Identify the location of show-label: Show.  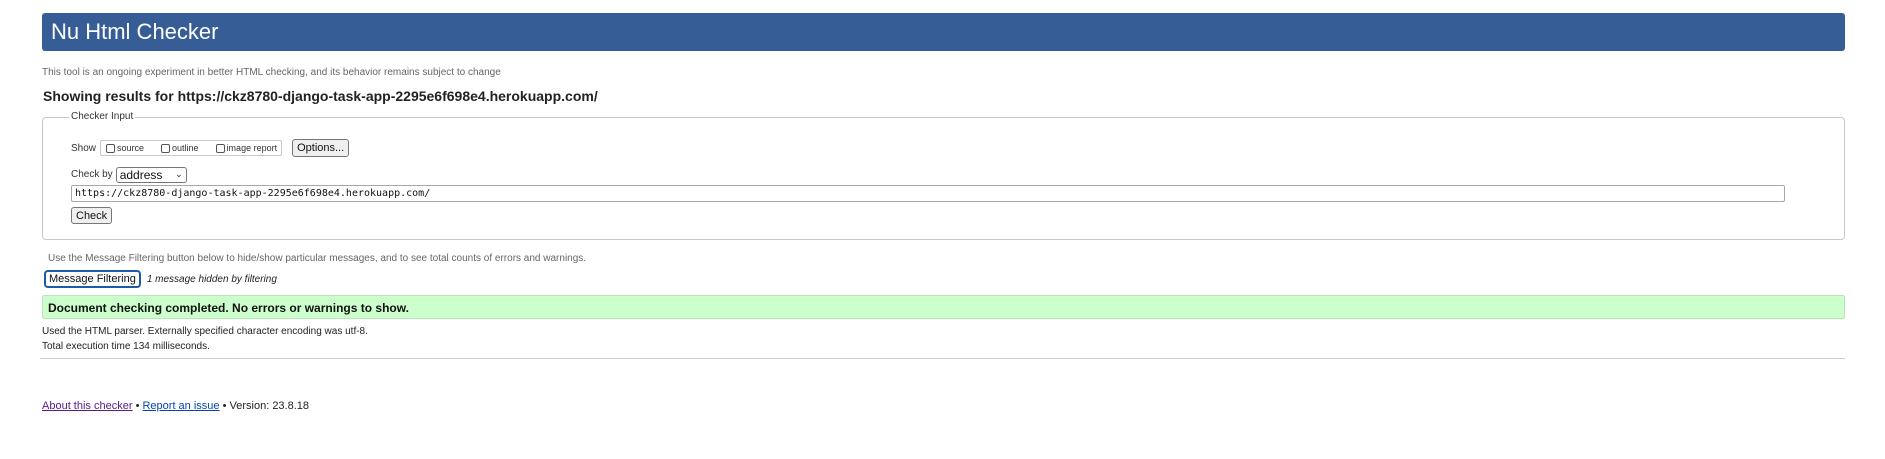
(84, 148).